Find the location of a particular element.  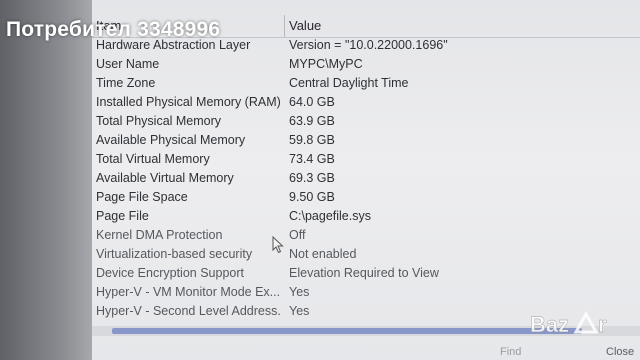

mouse-pointer-icon is located at coordinates (278, 245).